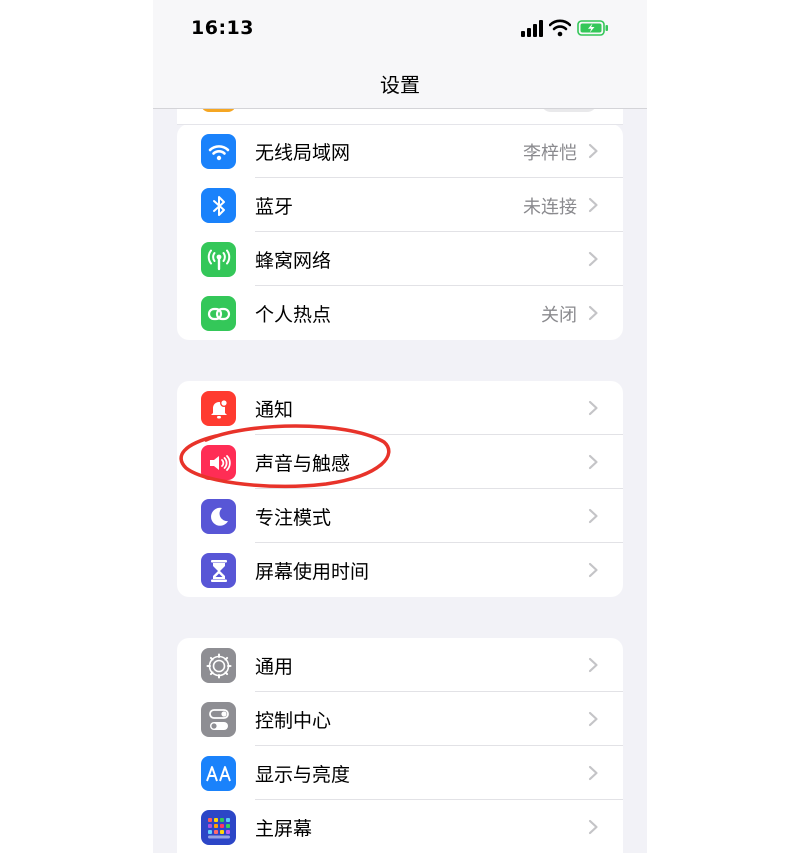 Image resolution: width=800 pixels, height=853 pixels. What do you see at coordinates (400, 719) in the screenshot?
I see `settings-row-control-center: 控制中心` at bounding box center [400, 719].